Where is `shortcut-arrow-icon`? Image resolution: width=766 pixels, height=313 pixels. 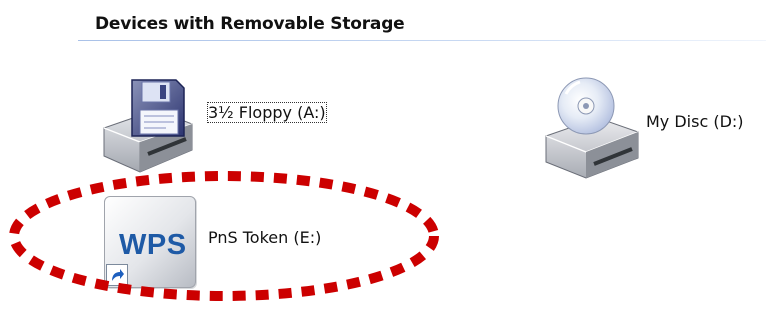 shortcut-arrow-icon is located at coordinates (117, 275).